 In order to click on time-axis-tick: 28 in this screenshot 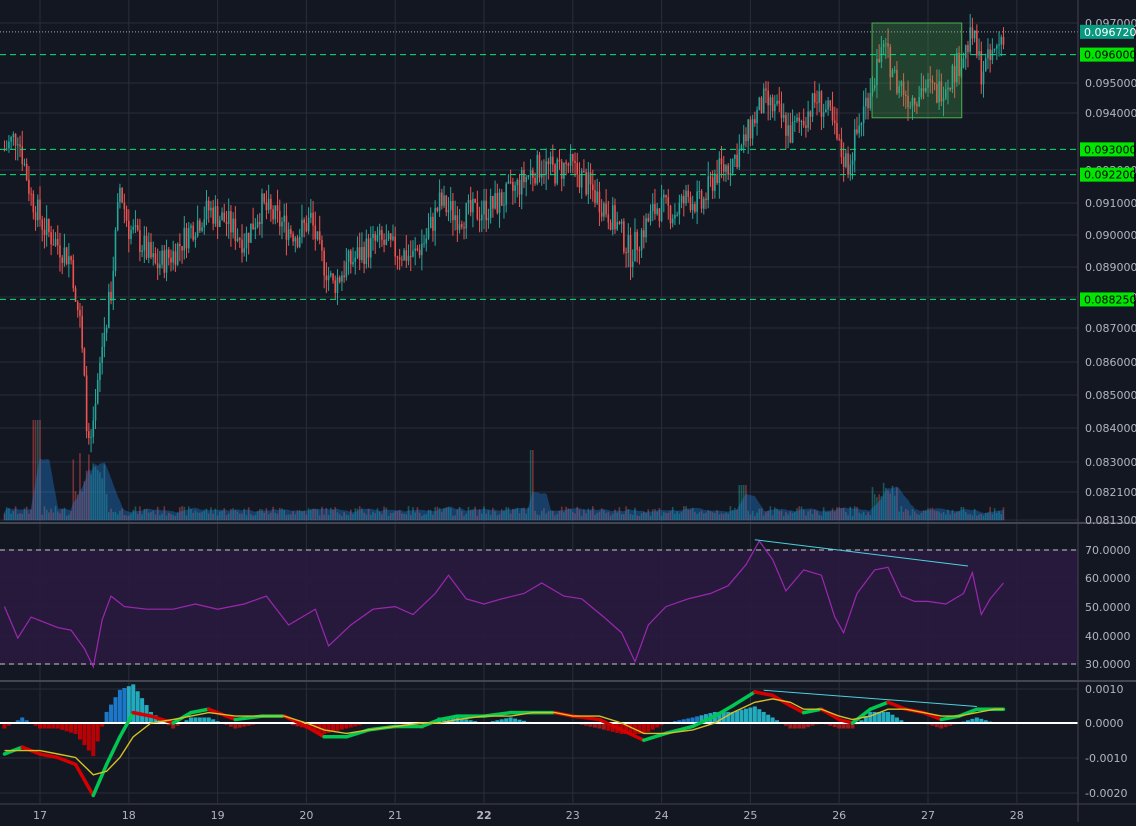, I will do `click(1017, 815)`.